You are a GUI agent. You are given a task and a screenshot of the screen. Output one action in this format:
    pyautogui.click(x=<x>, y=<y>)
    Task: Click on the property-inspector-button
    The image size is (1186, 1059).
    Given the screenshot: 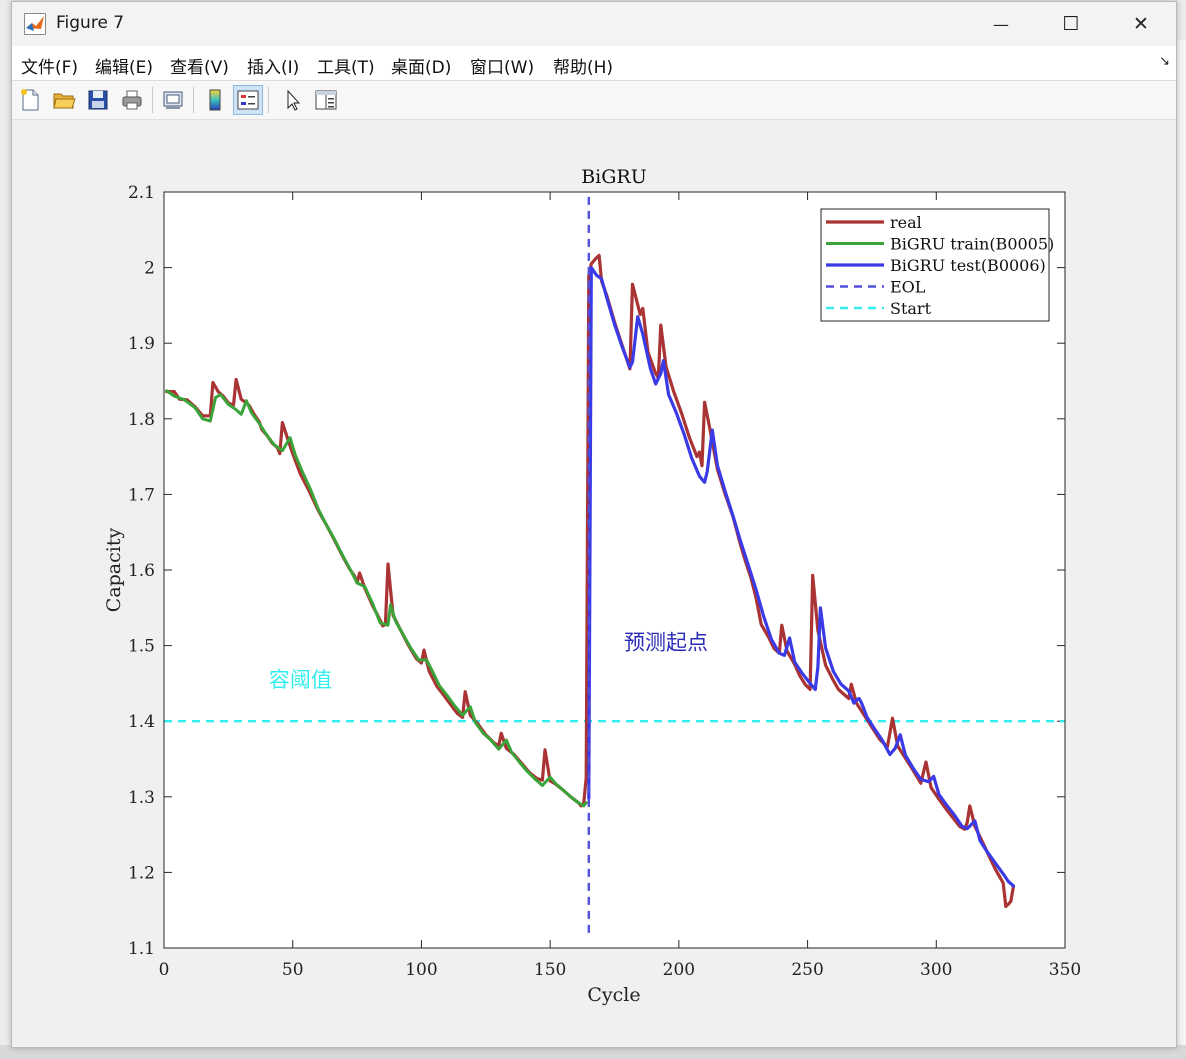 What is the action you would take?
    pyautogui.click(x=326, y=100)
    